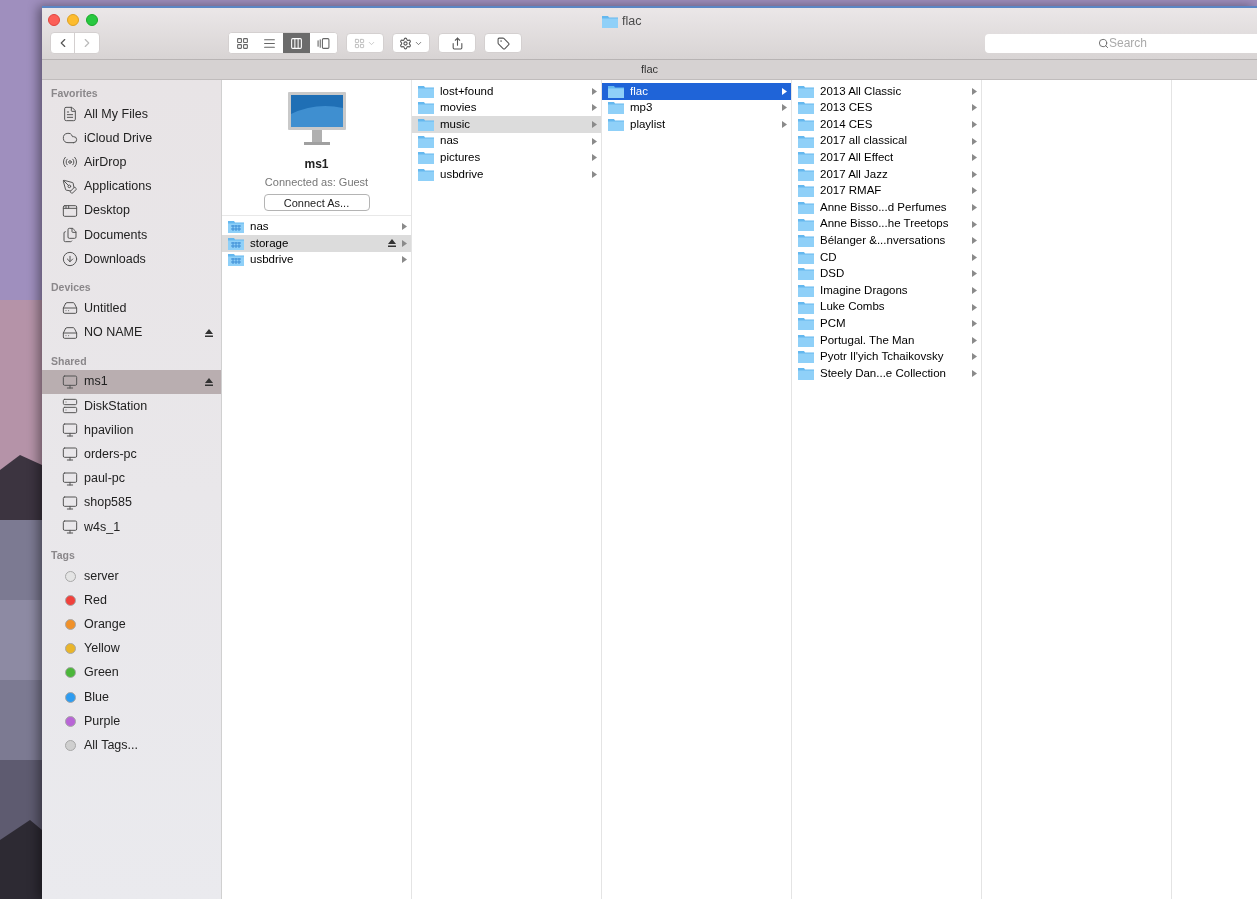 This screenshot has width=1257, height=899. What do you see at coordinates (70, 210) in the screenshot?
I see `window-icon` at bounding box center [70, 210].